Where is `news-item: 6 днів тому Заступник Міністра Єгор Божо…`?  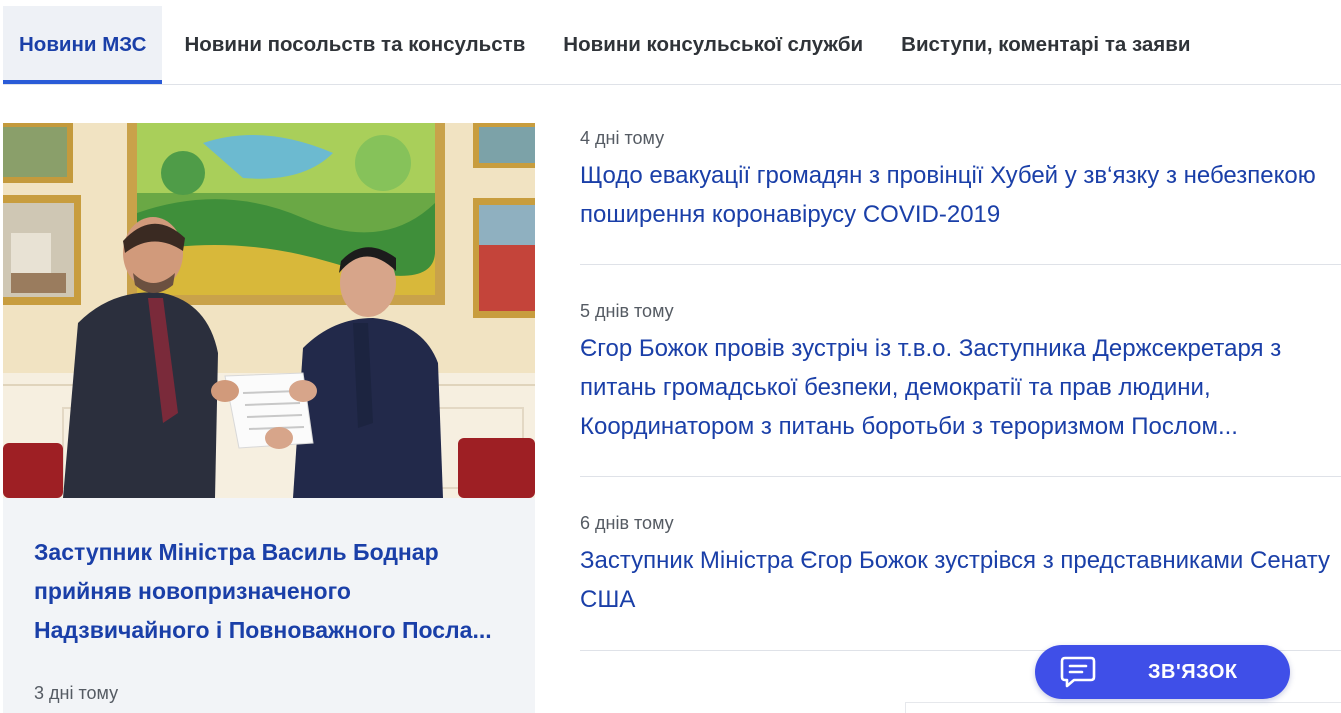
news-item: 6 днів тому Заступник Міністра Єгор Божо… is located at coordinates (960, 566).